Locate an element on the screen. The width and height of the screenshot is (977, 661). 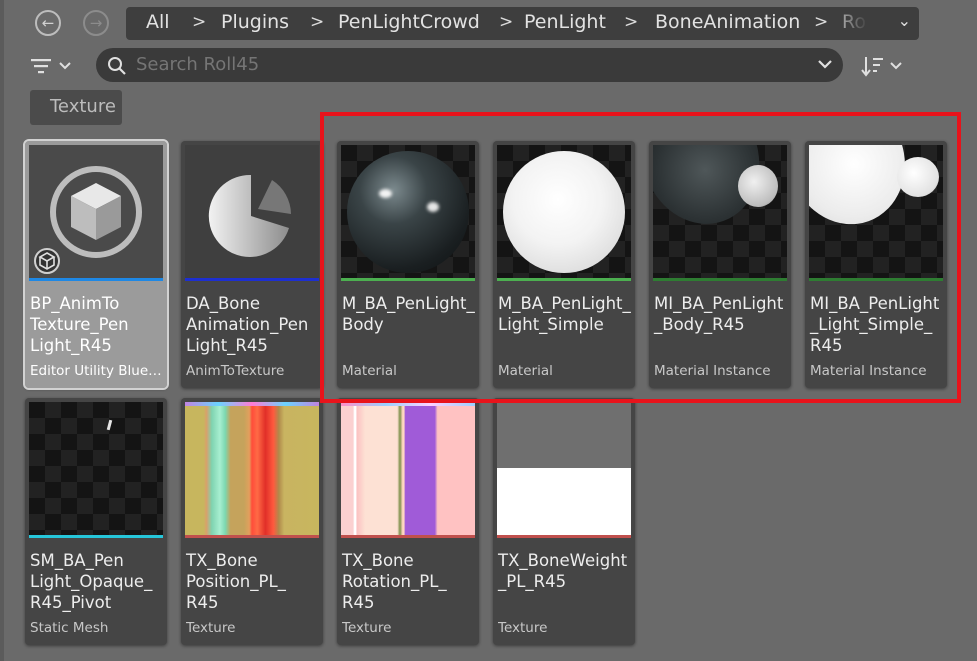
breadcrumb-item-penlightcrowd: PenLightCrowd is located at coordinates (409, 22).